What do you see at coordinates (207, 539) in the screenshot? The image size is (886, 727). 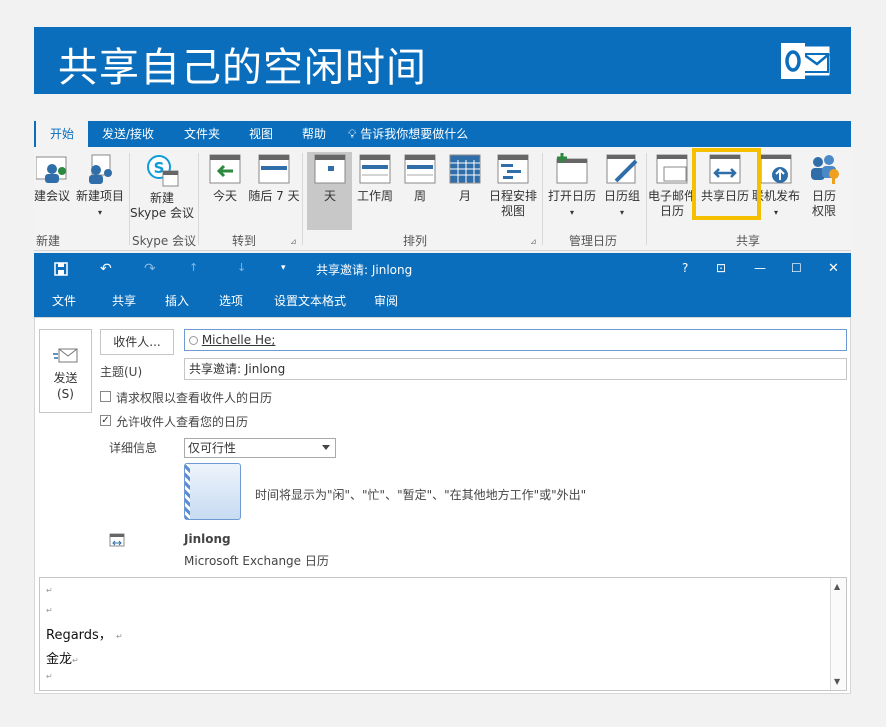 I see `calendar-owner: Jinlong` at bounding box center [207, 539].